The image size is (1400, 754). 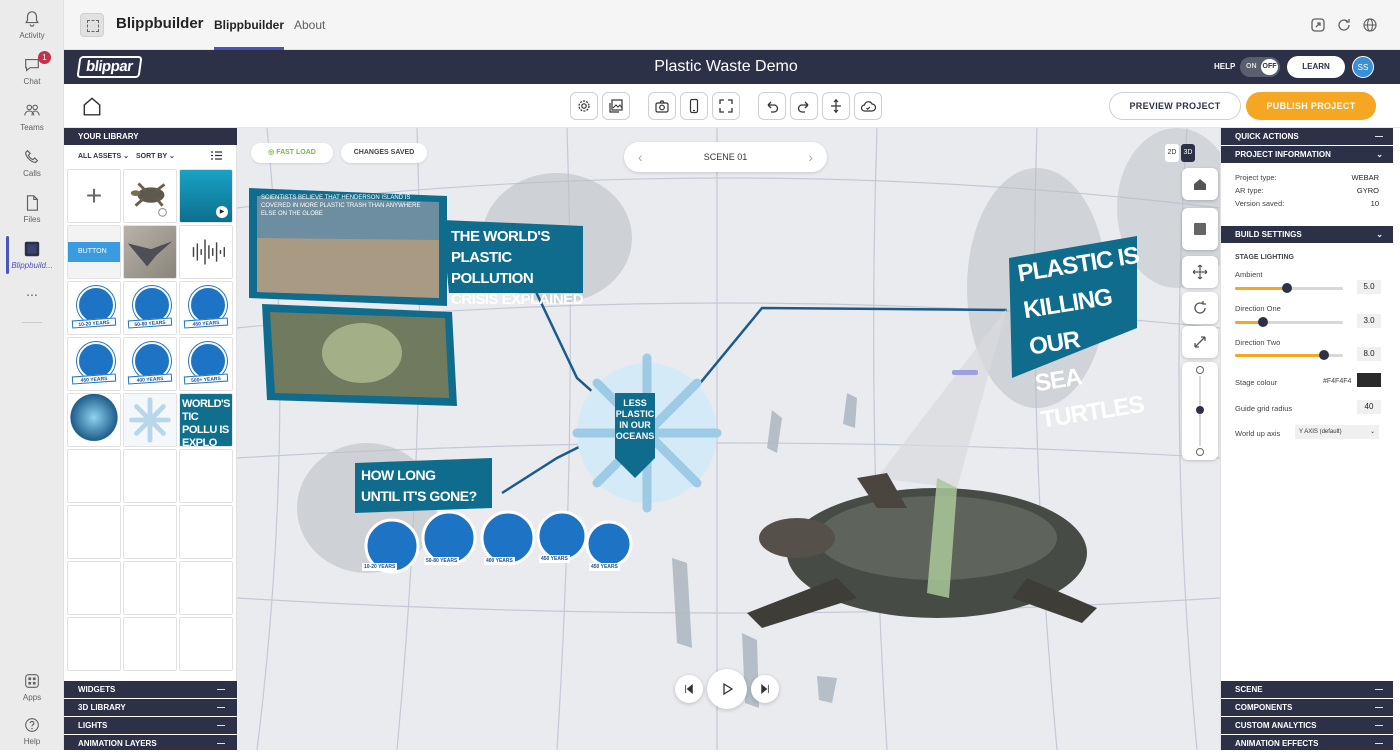 I want to click on build-settings-header: BUILD SETTINGS ⌄, so click(x=1307, y=234).